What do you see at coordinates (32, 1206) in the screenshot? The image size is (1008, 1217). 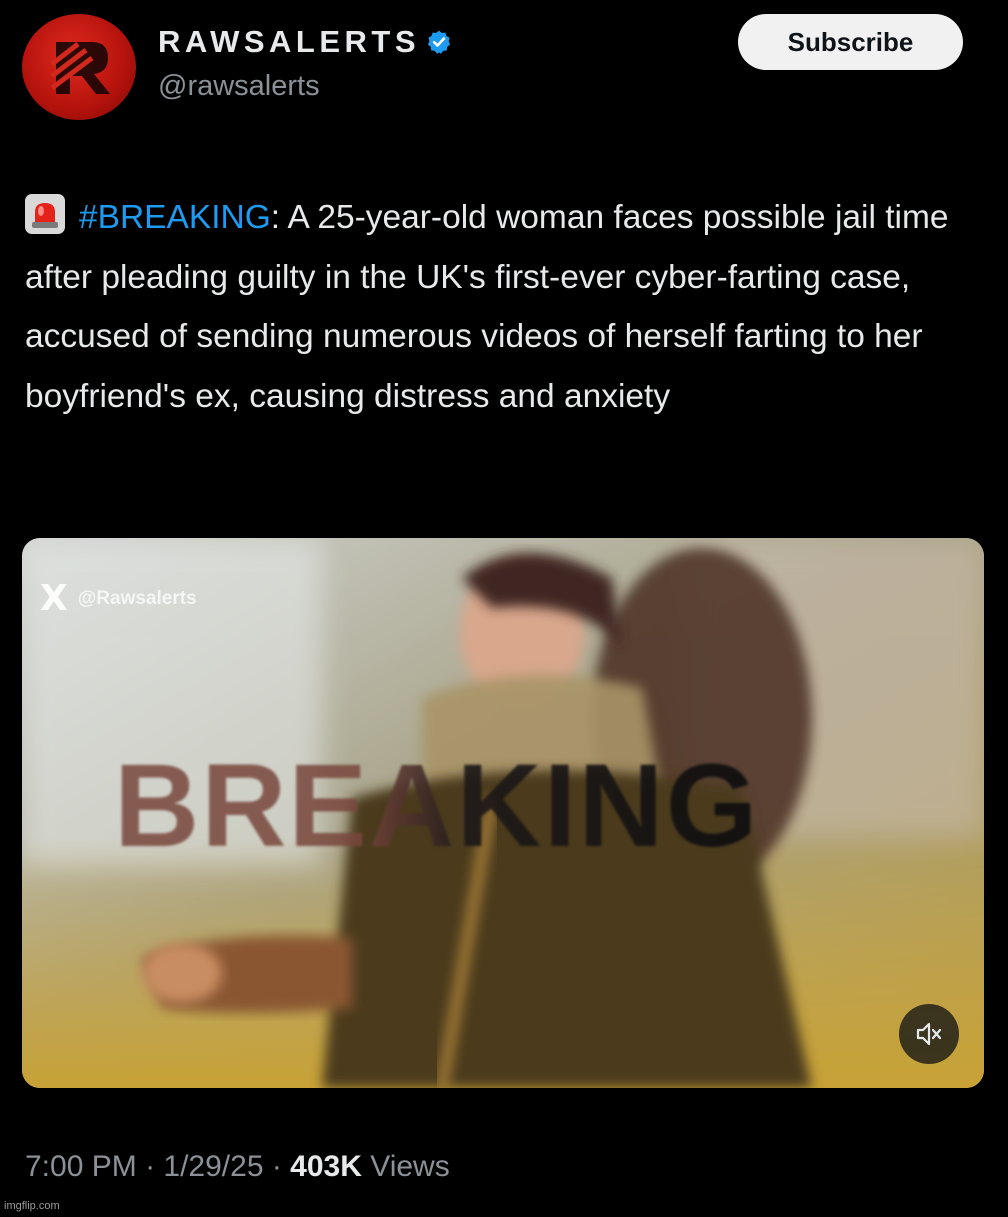 I see `site-watermark: imgflip.com` at bounding box center [32, 1206].